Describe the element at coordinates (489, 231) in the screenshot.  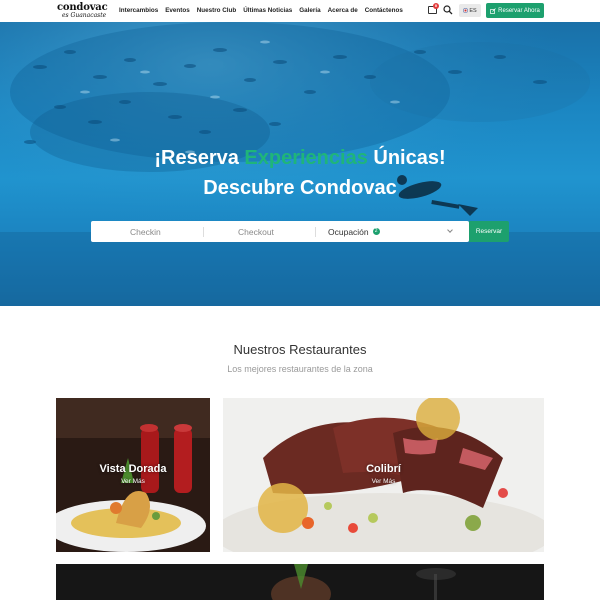
I see `booking-reserve-button: Reservar` at that location.